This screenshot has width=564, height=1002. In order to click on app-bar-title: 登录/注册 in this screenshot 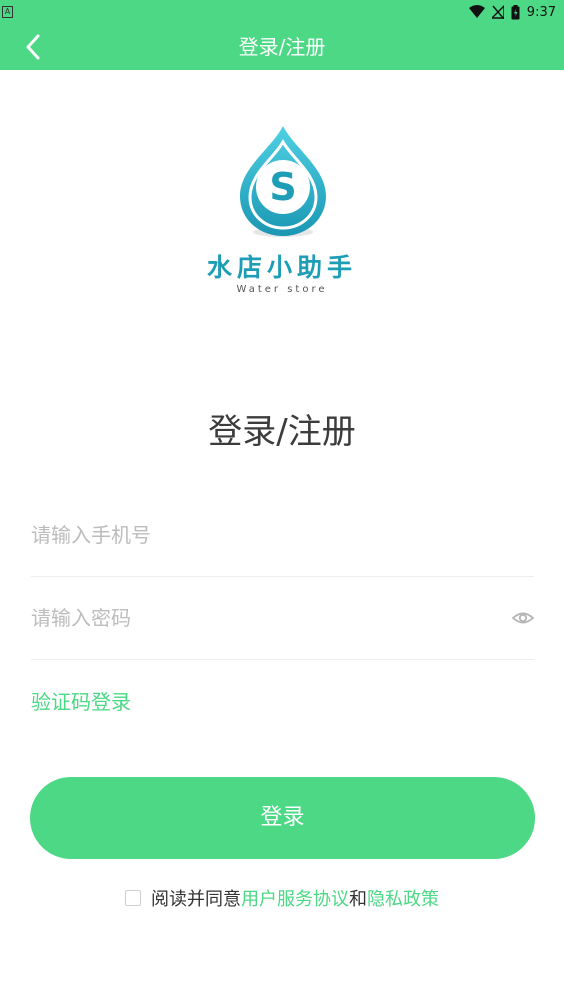, I will do `click(282, 47)`.